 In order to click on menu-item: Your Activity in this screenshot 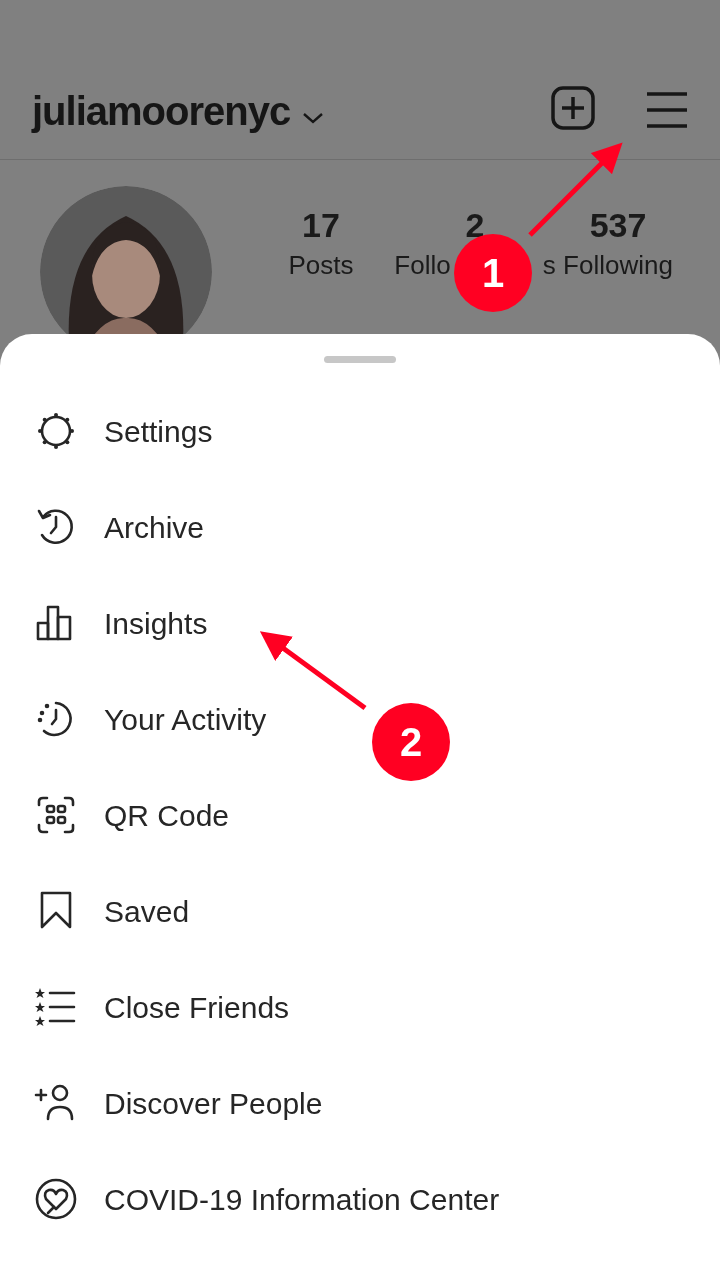, I will do `click(137, 719)`.